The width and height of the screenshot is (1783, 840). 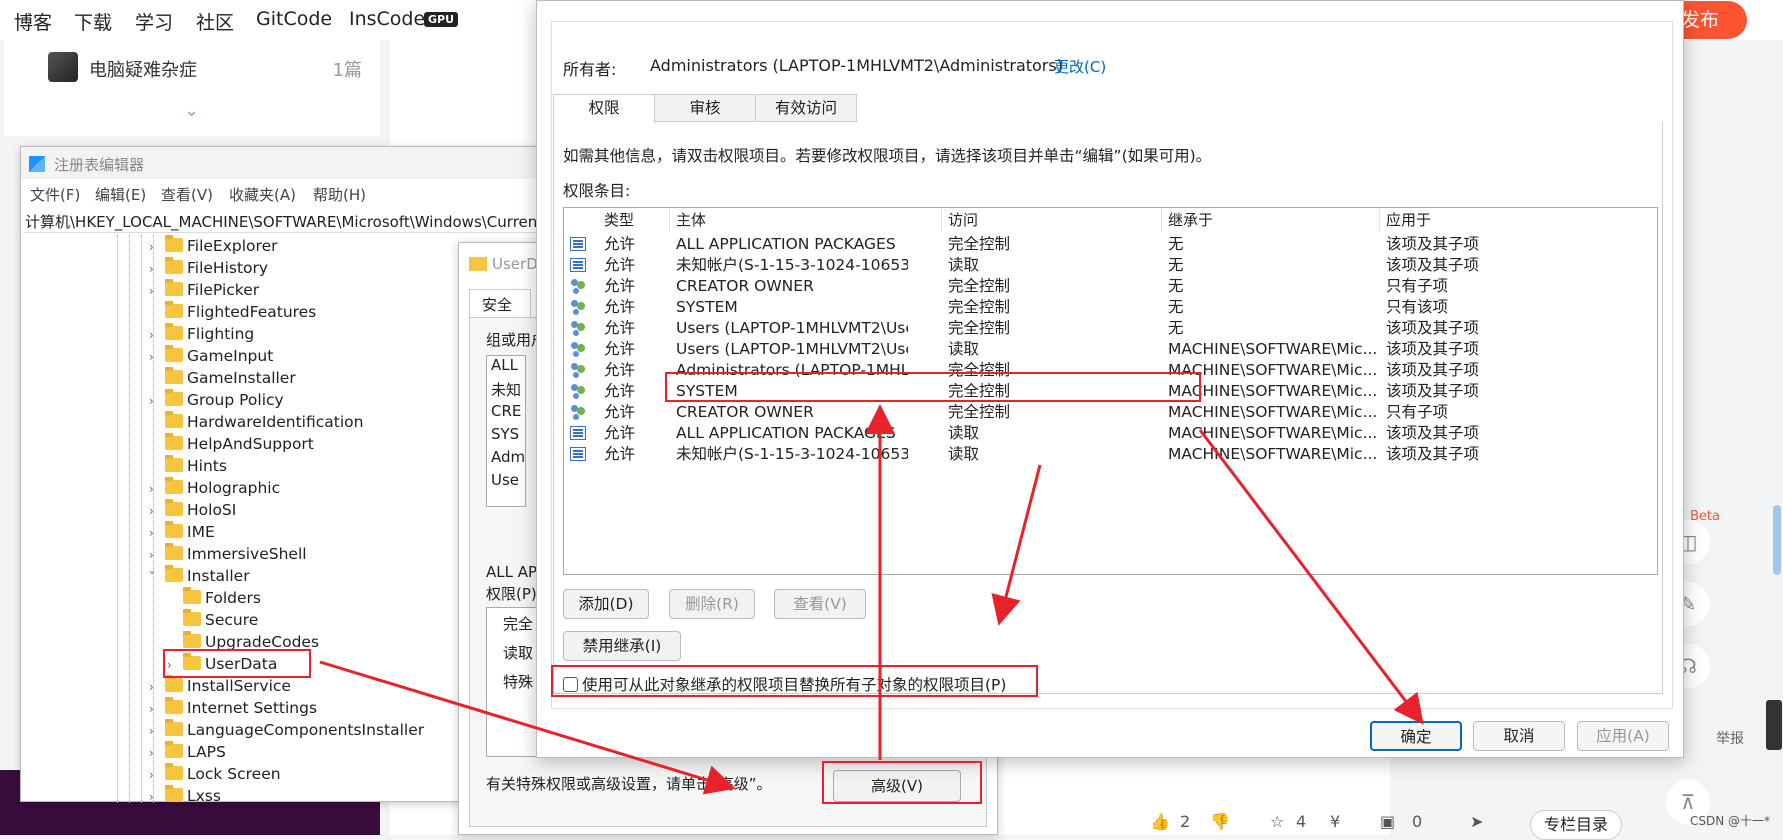 What do you see at coordinates (220, 686) in the screenshot?
I see `tree-item: › InstallService` at bounding box center [220, 686].